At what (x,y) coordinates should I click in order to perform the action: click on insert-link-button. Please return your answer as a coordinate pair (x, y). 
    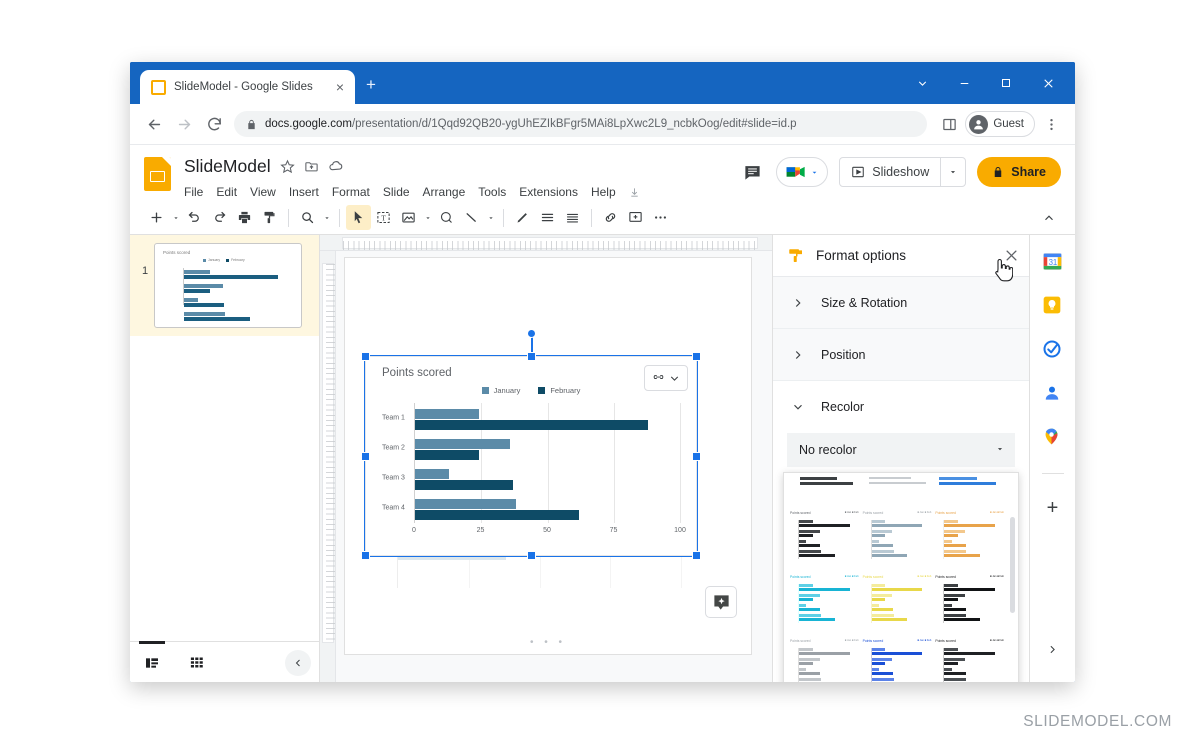
    Looking at the image, I should click on (610, 217).